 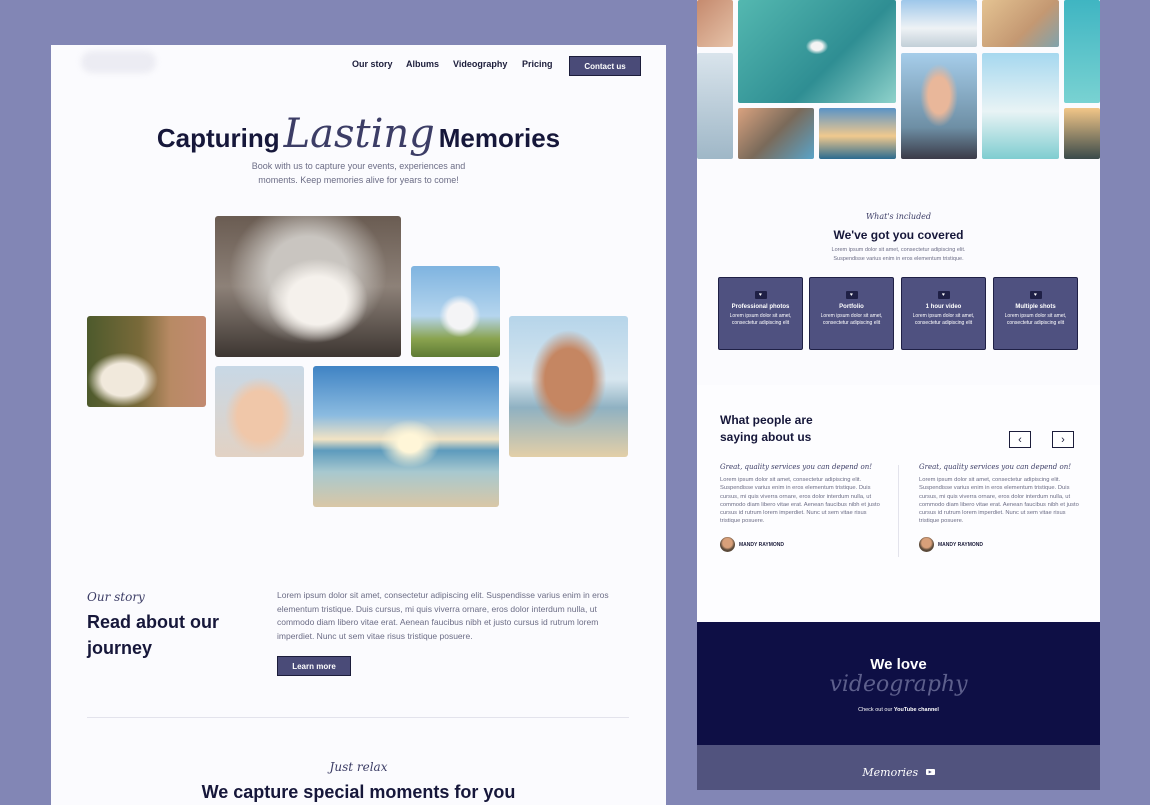 I want to click on nav-videography: Videography, so click(x=480, y=64).